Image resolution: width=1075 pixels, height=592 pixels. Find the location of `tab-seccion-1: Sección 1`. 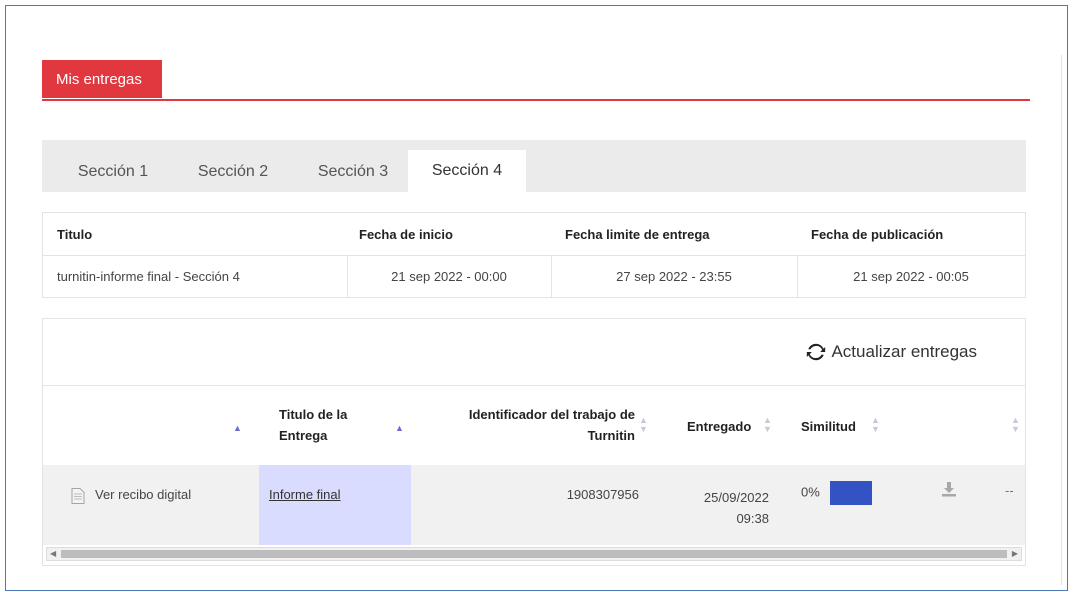

tab-seccion-1: Sección 1 is located at coordinates (113, 172).